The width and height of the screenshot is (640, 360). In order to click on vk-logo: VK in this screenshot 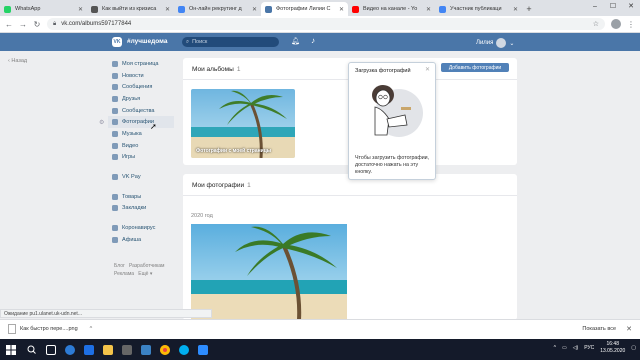, I will do `click(117, 42)`.